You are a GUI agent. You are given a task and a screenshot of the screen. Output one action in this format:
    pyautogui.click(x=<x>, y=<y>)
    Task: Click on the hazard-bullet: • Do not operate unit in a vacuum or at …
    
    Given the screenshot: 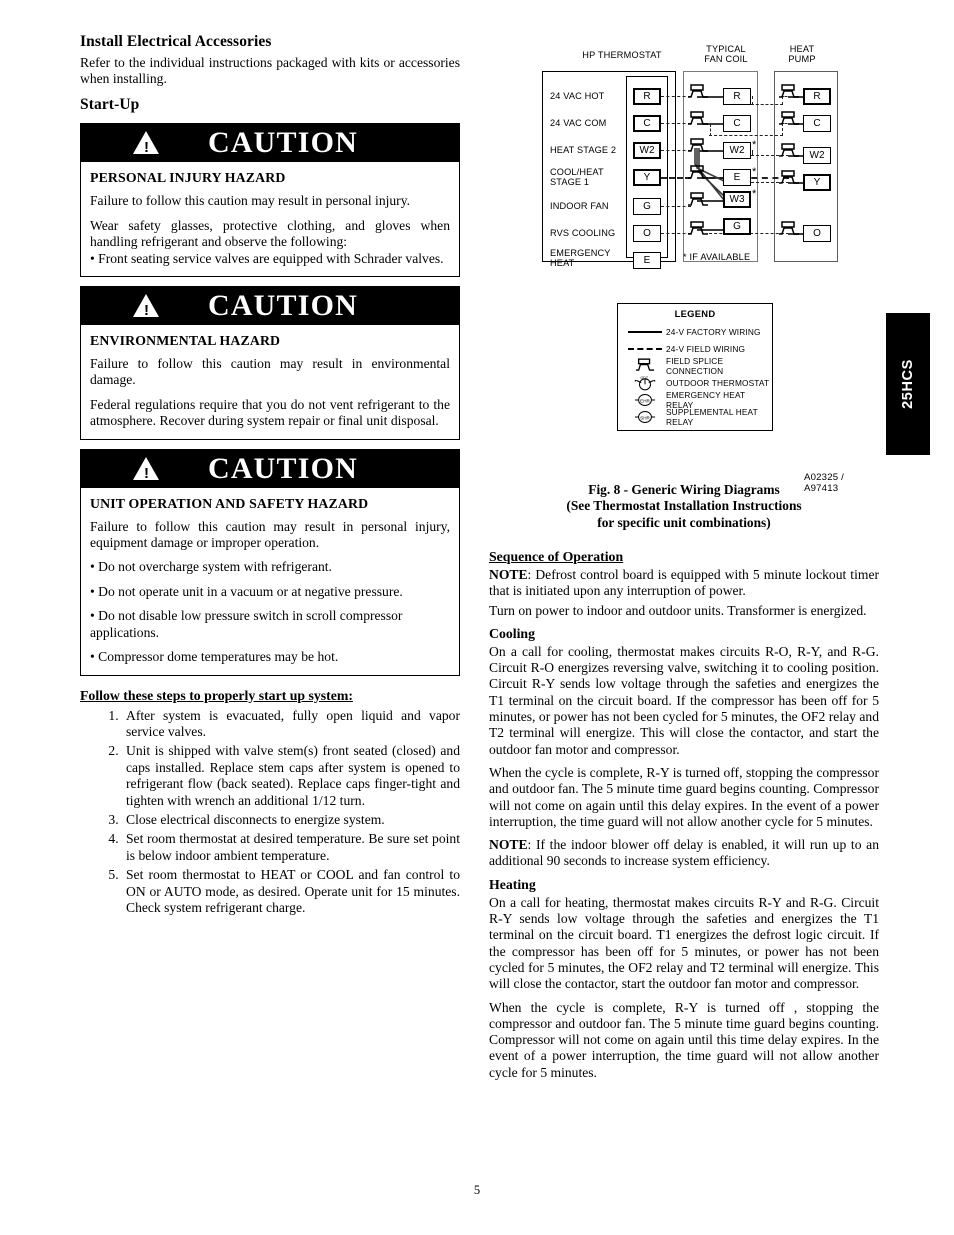 What is the action you would take?
    pyautogui.click(x=246, y=591)
    